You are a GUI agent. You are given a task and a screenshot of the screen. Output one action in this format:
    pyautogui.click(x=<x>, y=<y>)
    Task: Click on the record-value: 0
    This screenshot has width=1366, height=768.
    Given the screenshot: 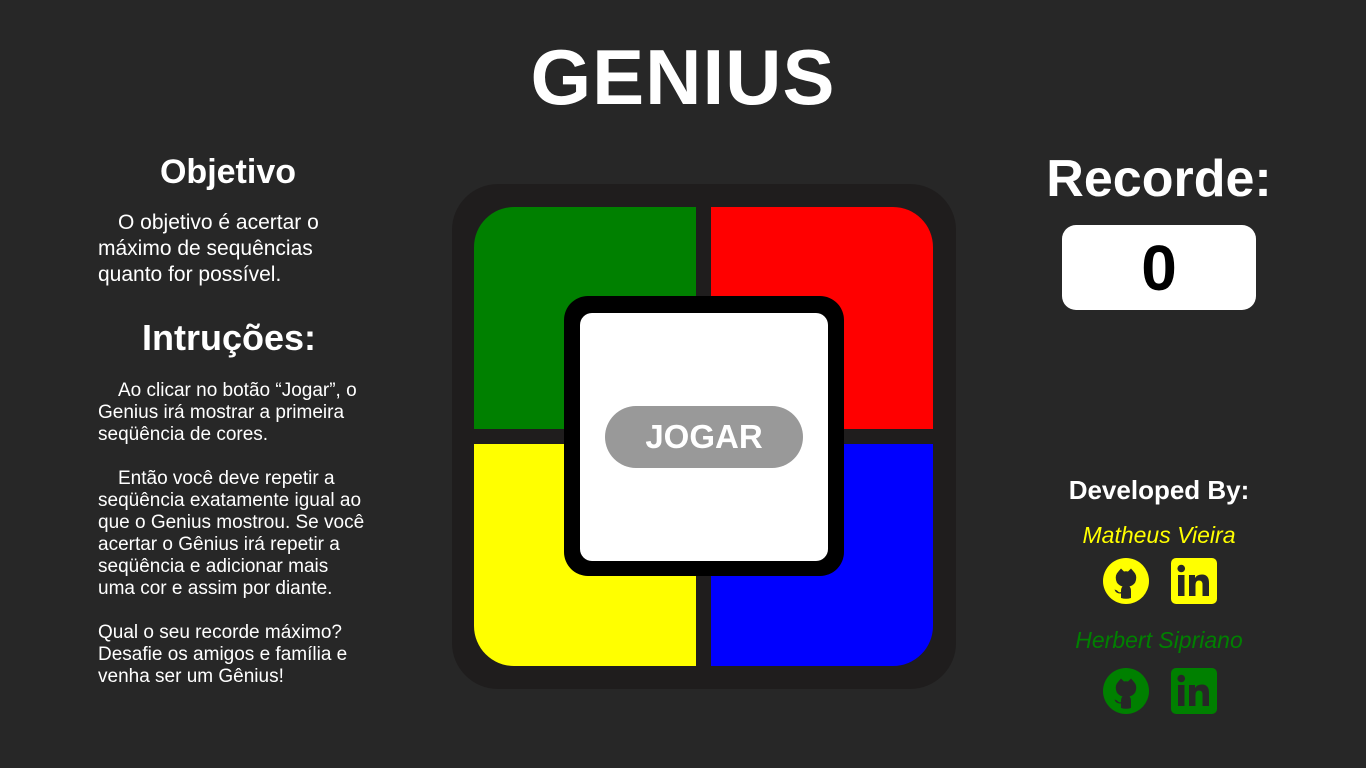 What is the action you would take?
    pyautogui.click(x=1159, y=267)
    